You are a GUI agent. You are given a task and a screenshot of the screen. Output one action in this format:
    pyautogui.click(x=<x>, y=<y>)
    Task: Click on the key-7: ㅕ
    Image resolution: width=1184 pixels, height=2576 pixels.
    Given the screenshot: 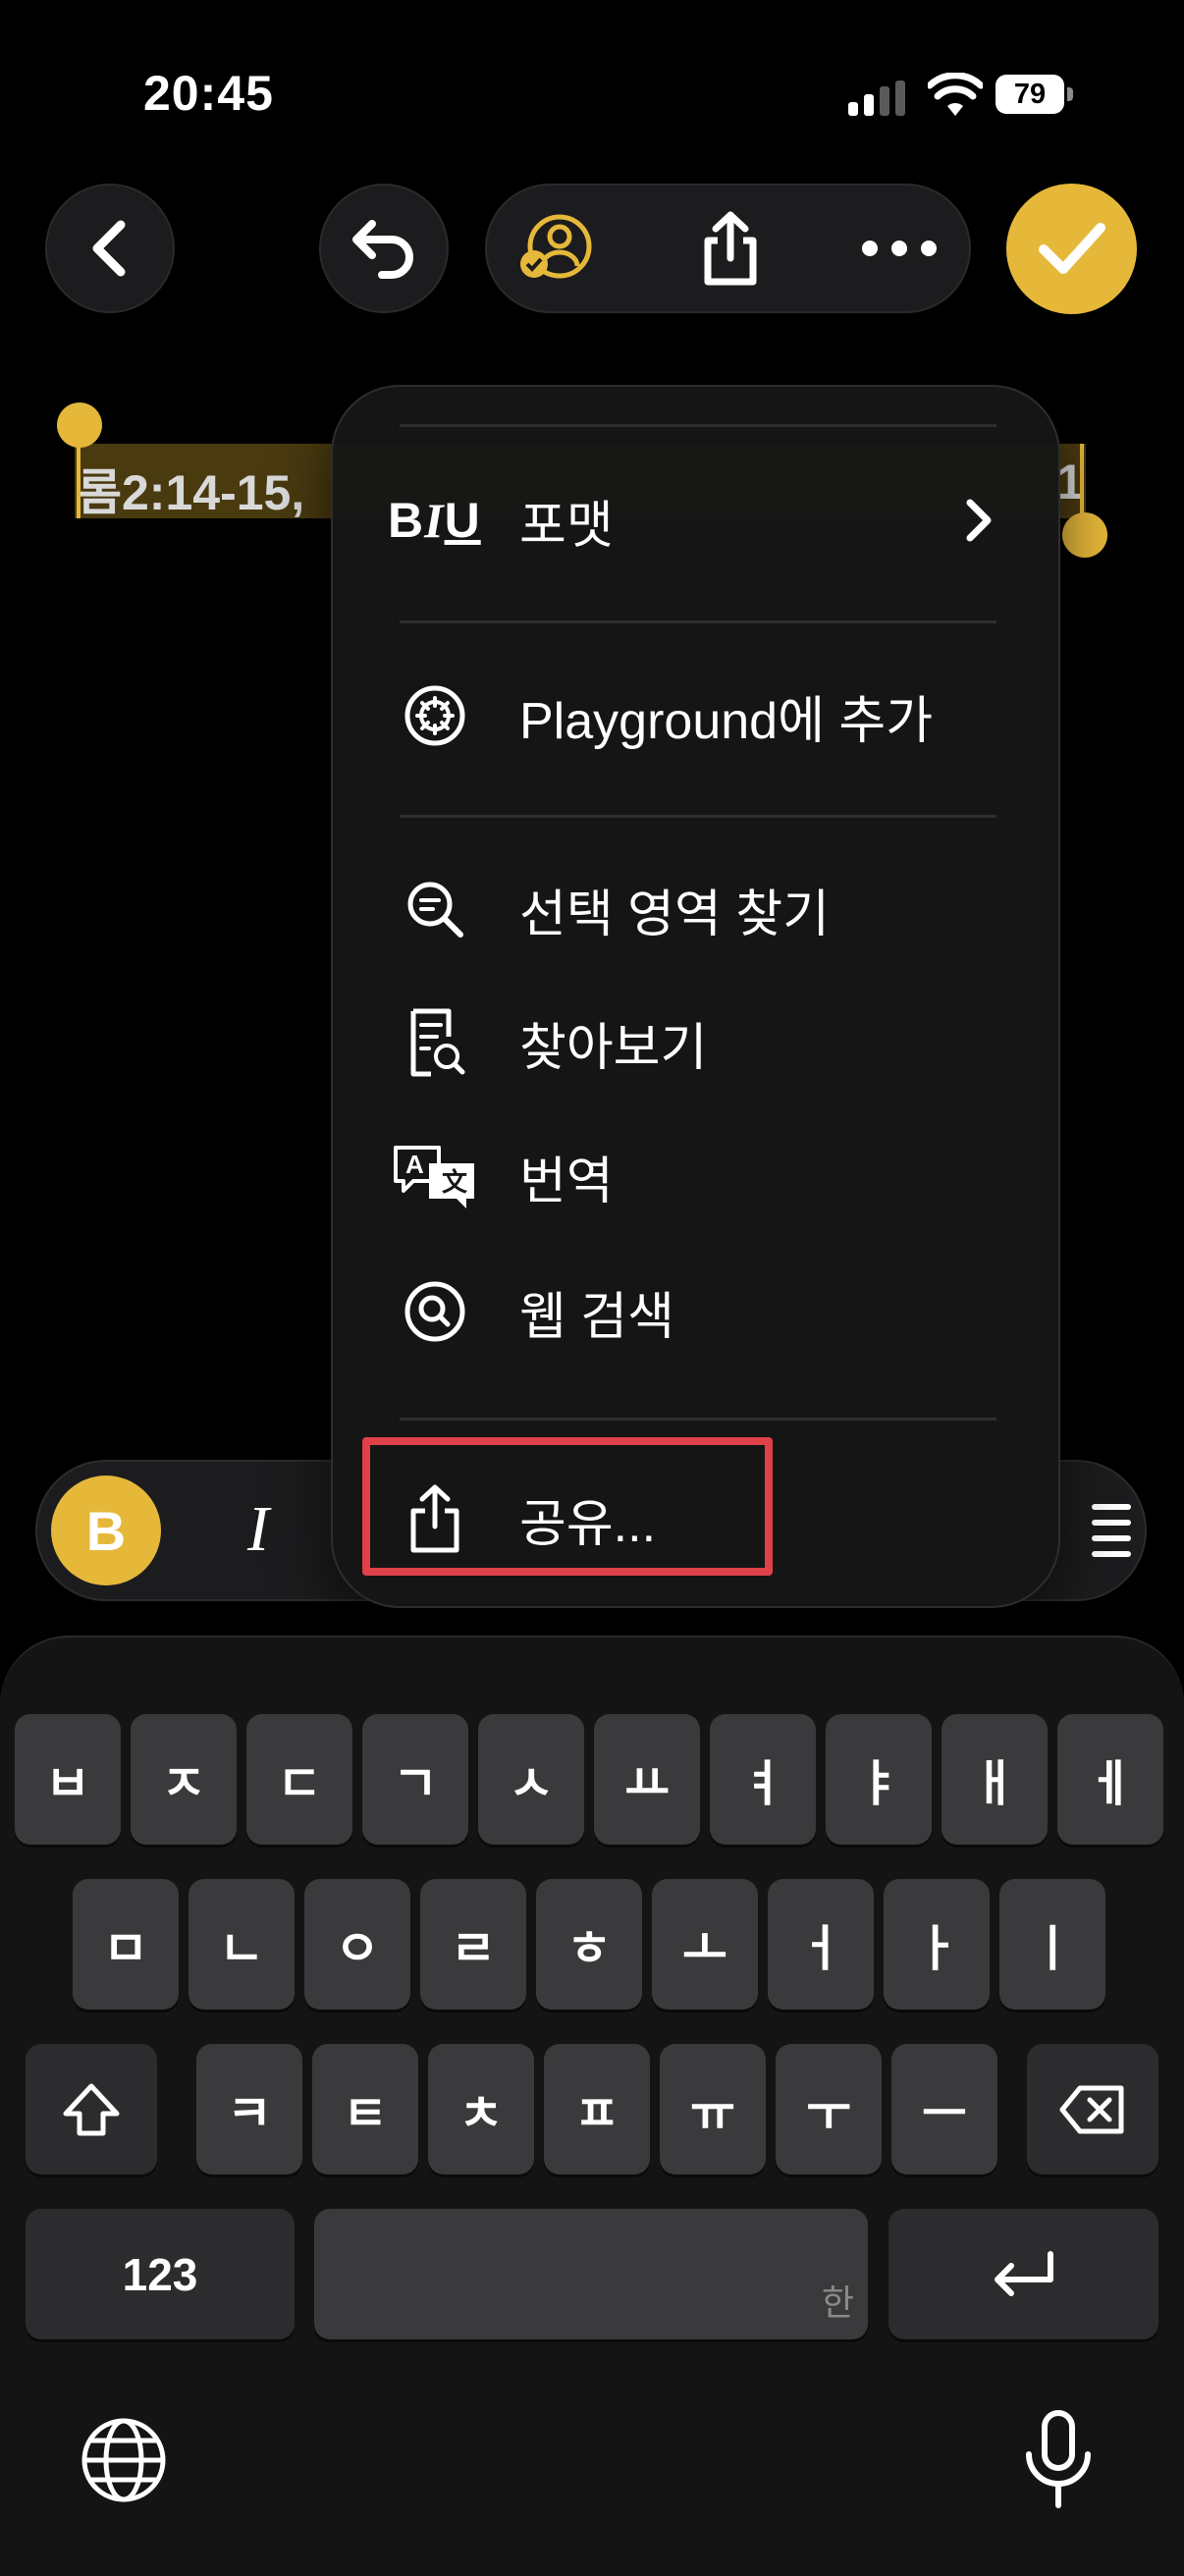 What is the action you would take?
    pyautogui.click(x=763, y=1779)
    